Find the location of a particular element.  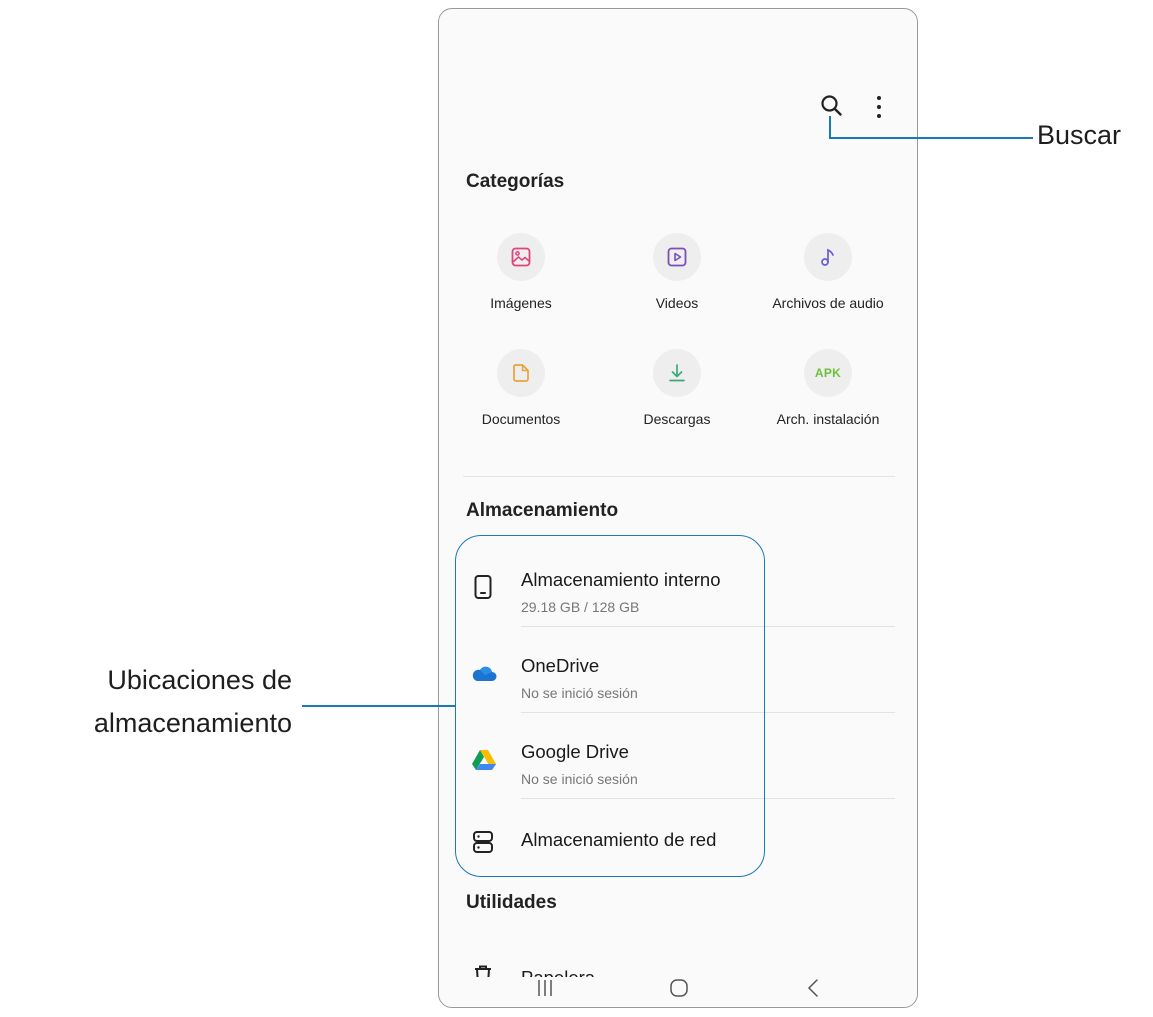

category-audio: Archivos de audio is located at coordinates (828, 272).